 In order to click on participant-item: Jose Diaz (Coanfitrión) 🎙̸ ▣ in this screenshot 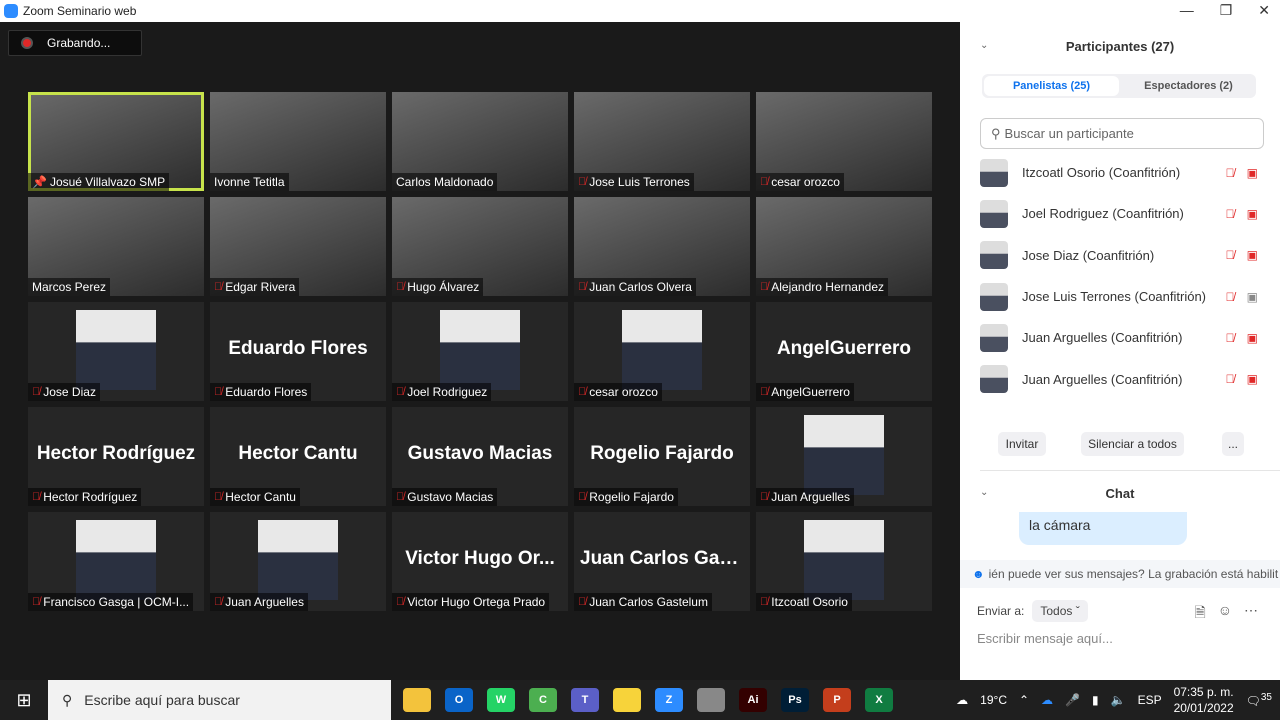, I will do `click(1125, 255)`.